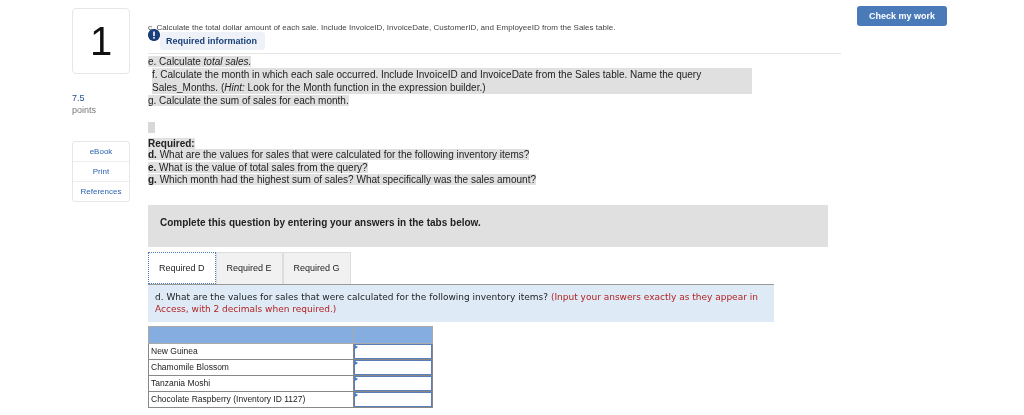 This screenshot has height=415, width=1024. Describe the element at coordinates (85, 110) in the screenshot. I see `points-label: points` at that location.